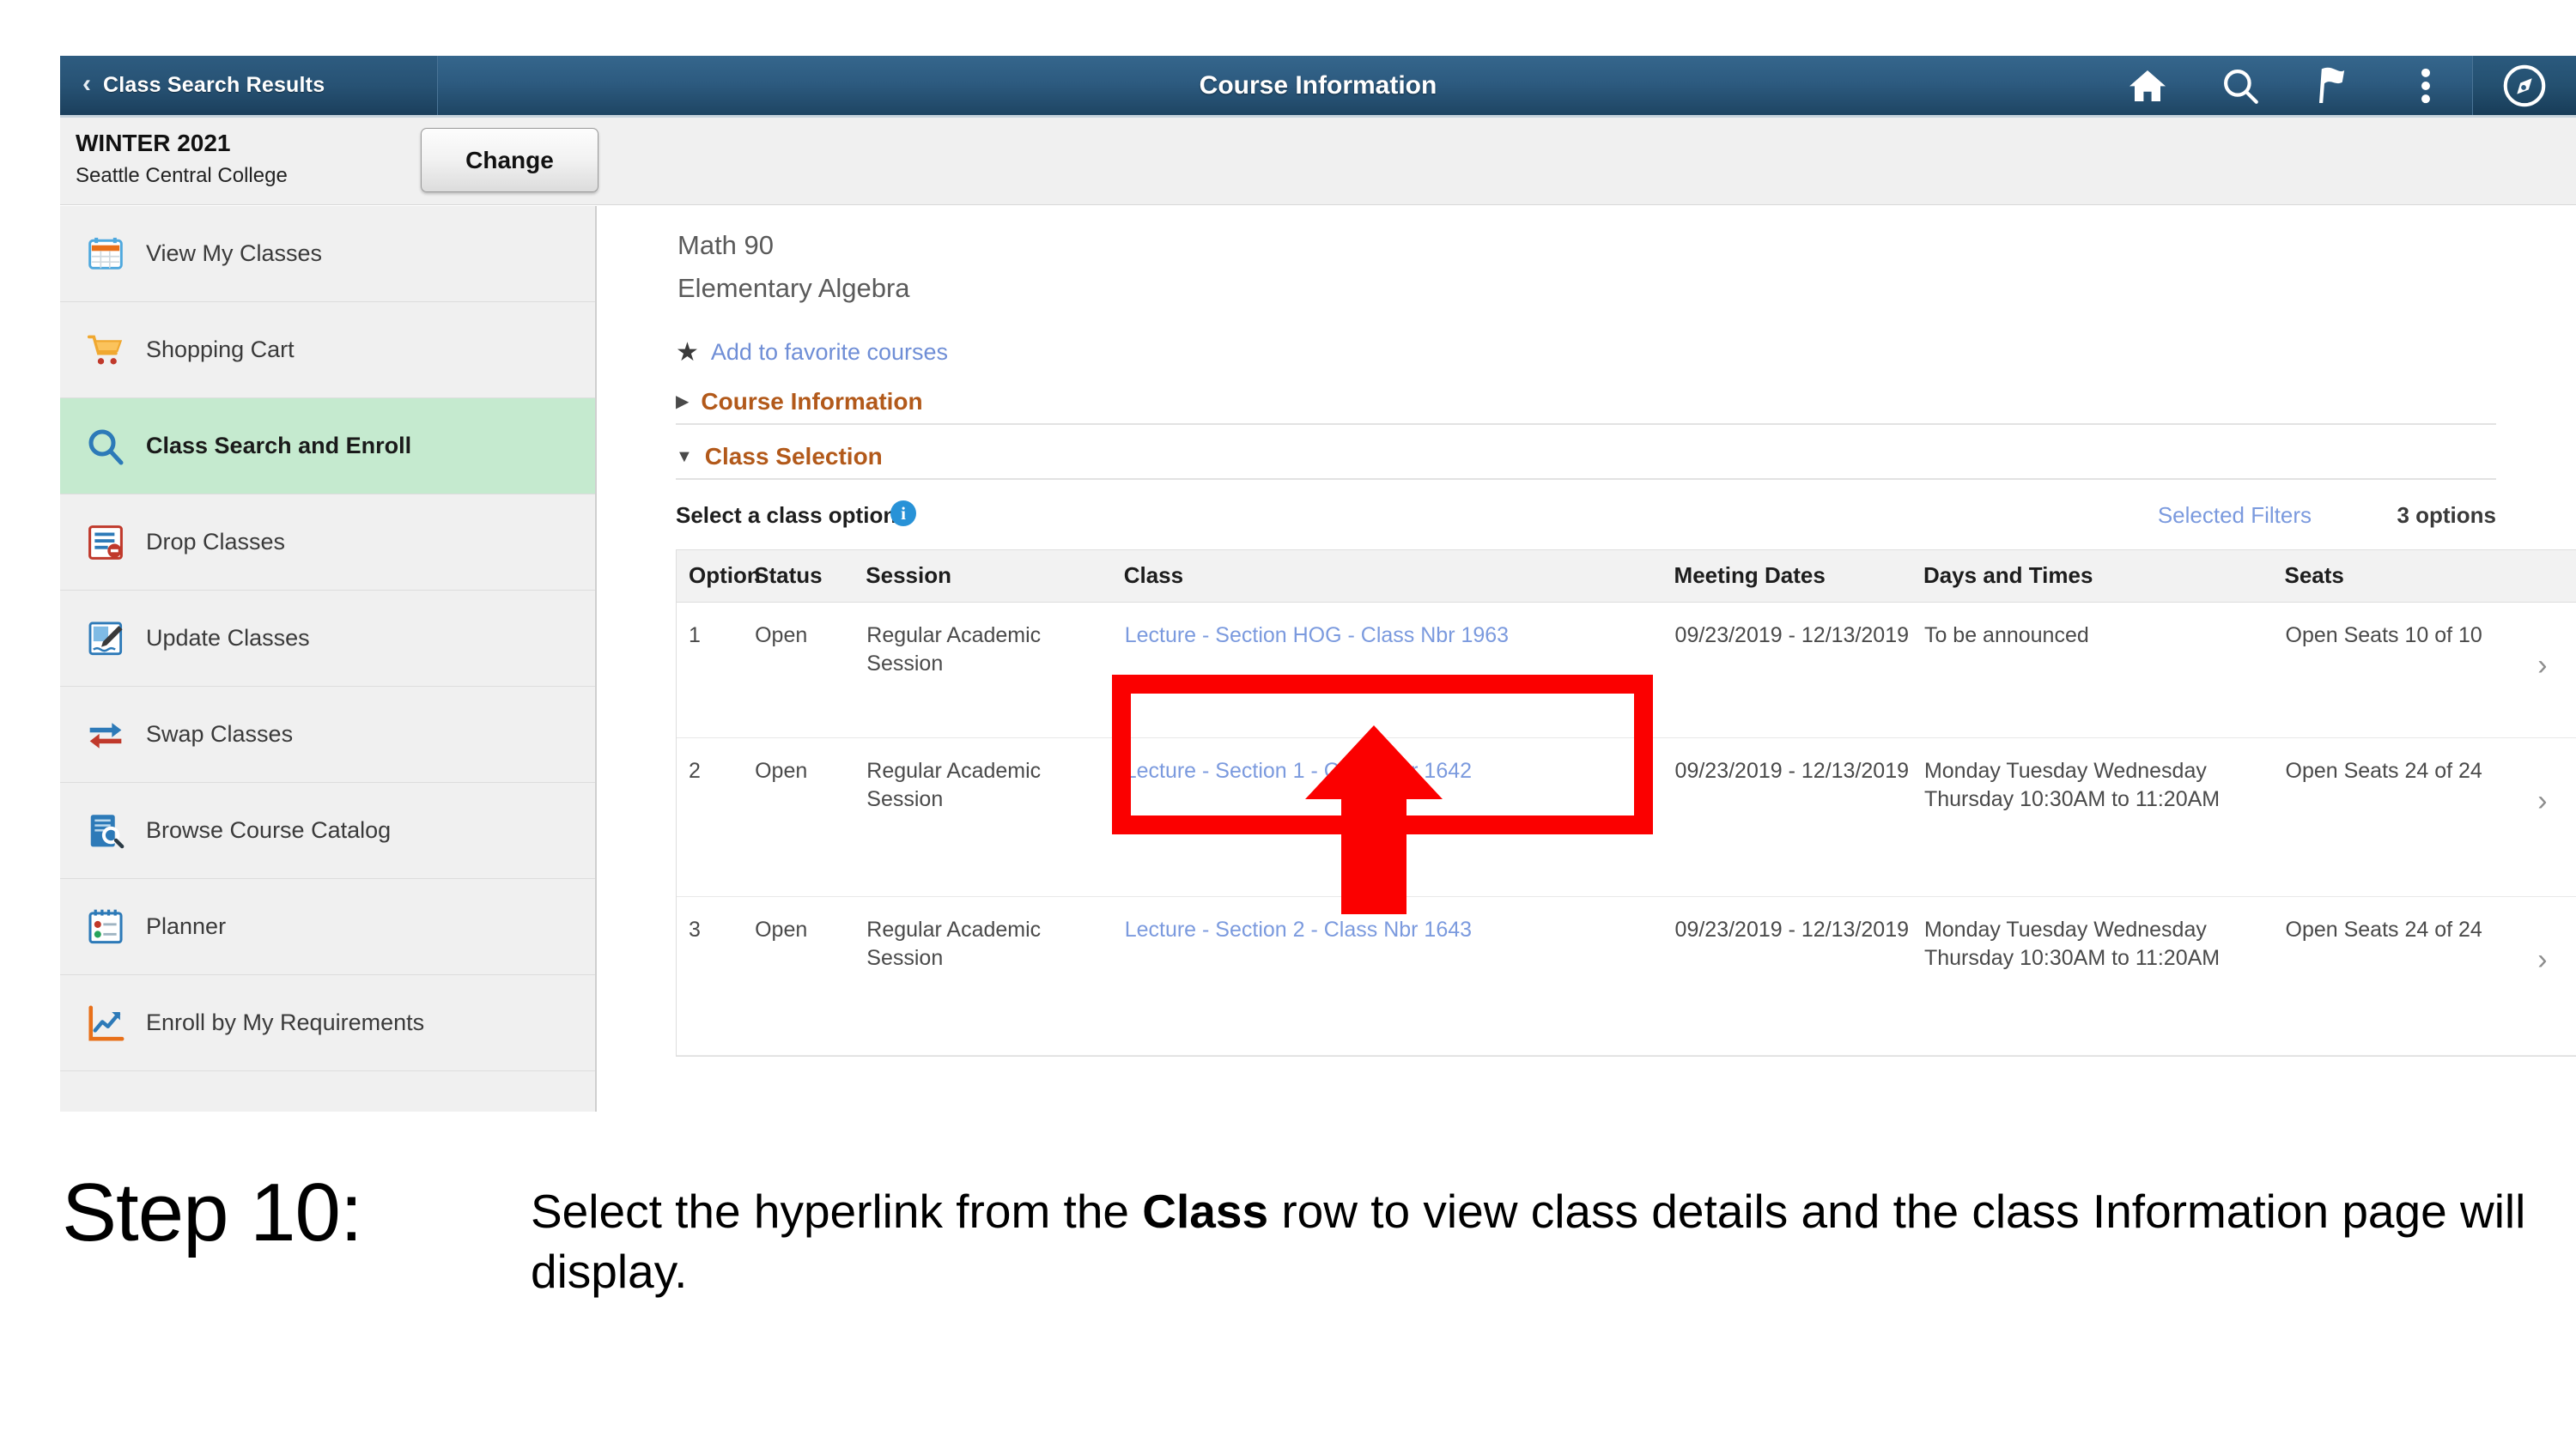 The image size is (2576, 1449). I want to click on back-to-class-search-results-button: ‹ Class Search Results, so click(249, 85).